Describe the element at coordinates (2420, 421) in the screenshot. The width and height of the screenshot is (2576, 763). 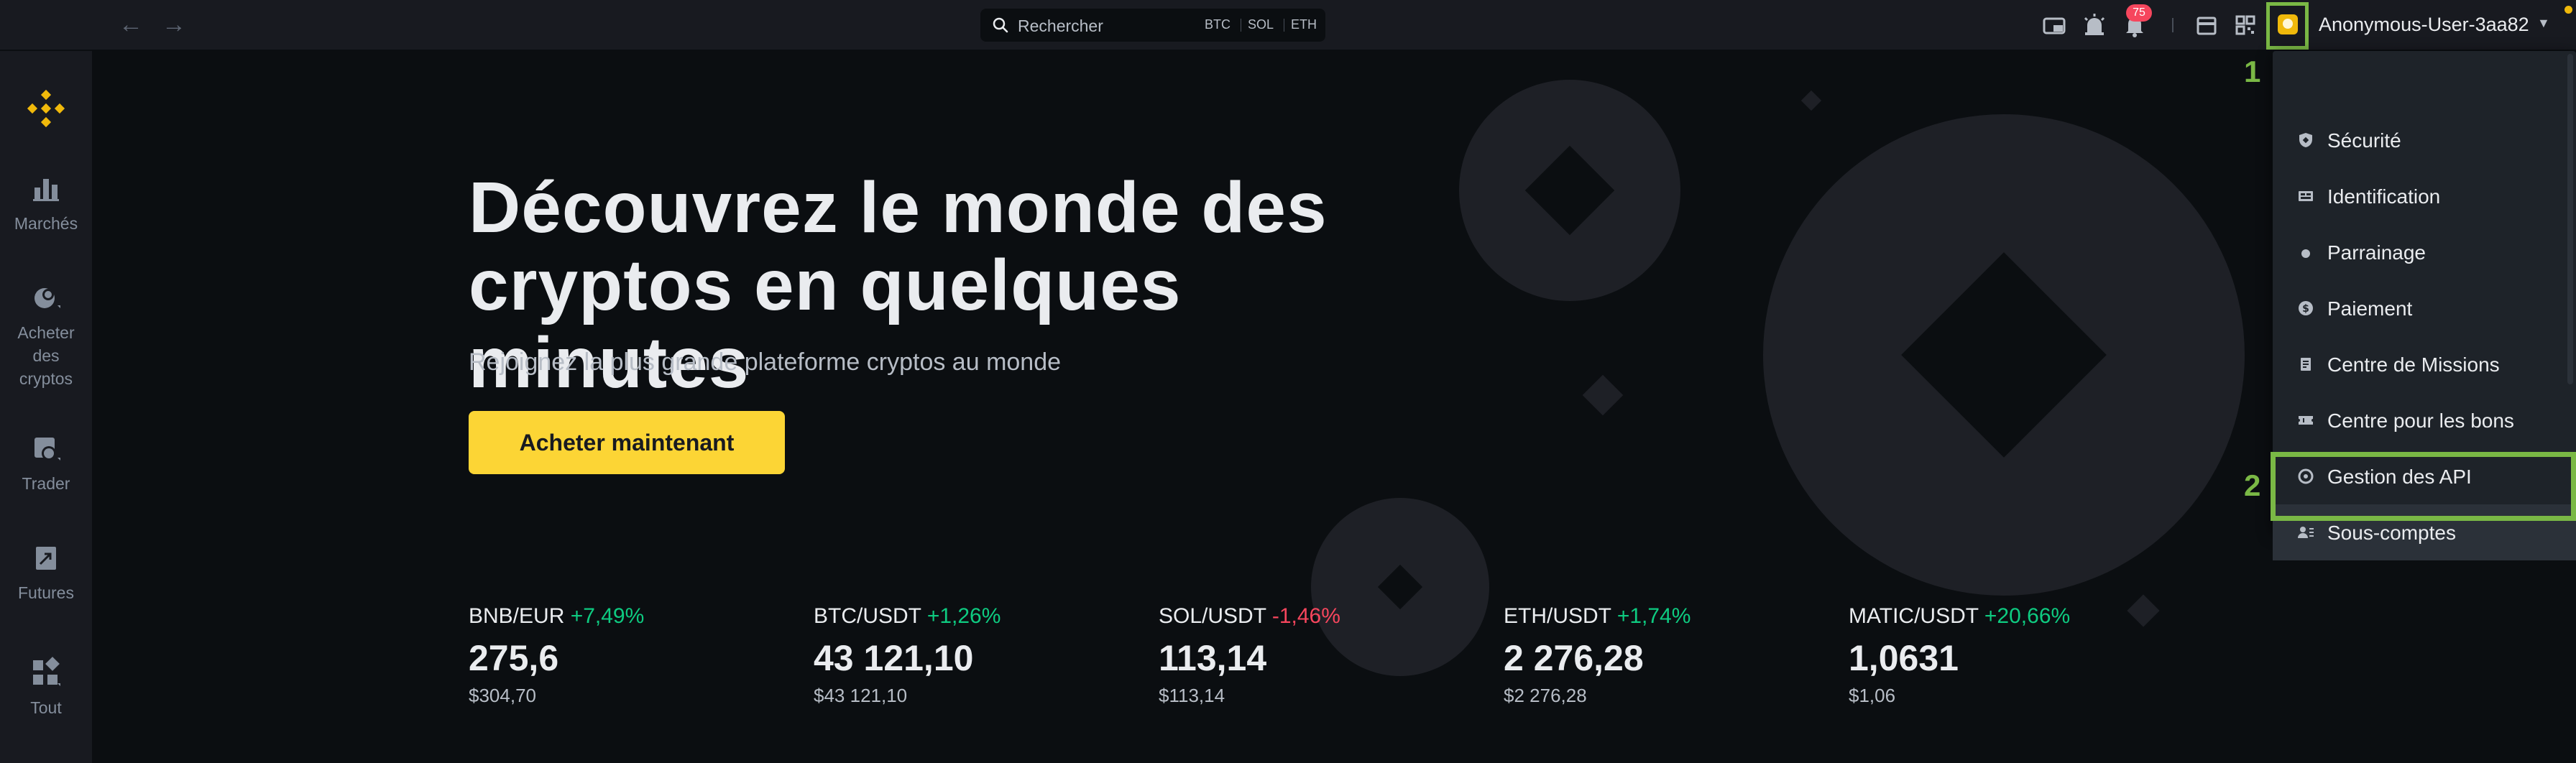
I see `menu-item-label: Centre pour les bons` at that location.